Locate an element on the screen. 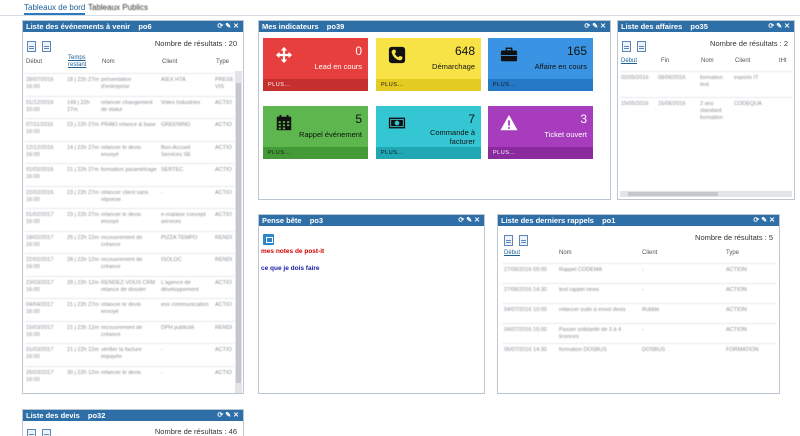  deals-table-header: Début Fin Nom Client tHt is located at coordinates (707, 64).